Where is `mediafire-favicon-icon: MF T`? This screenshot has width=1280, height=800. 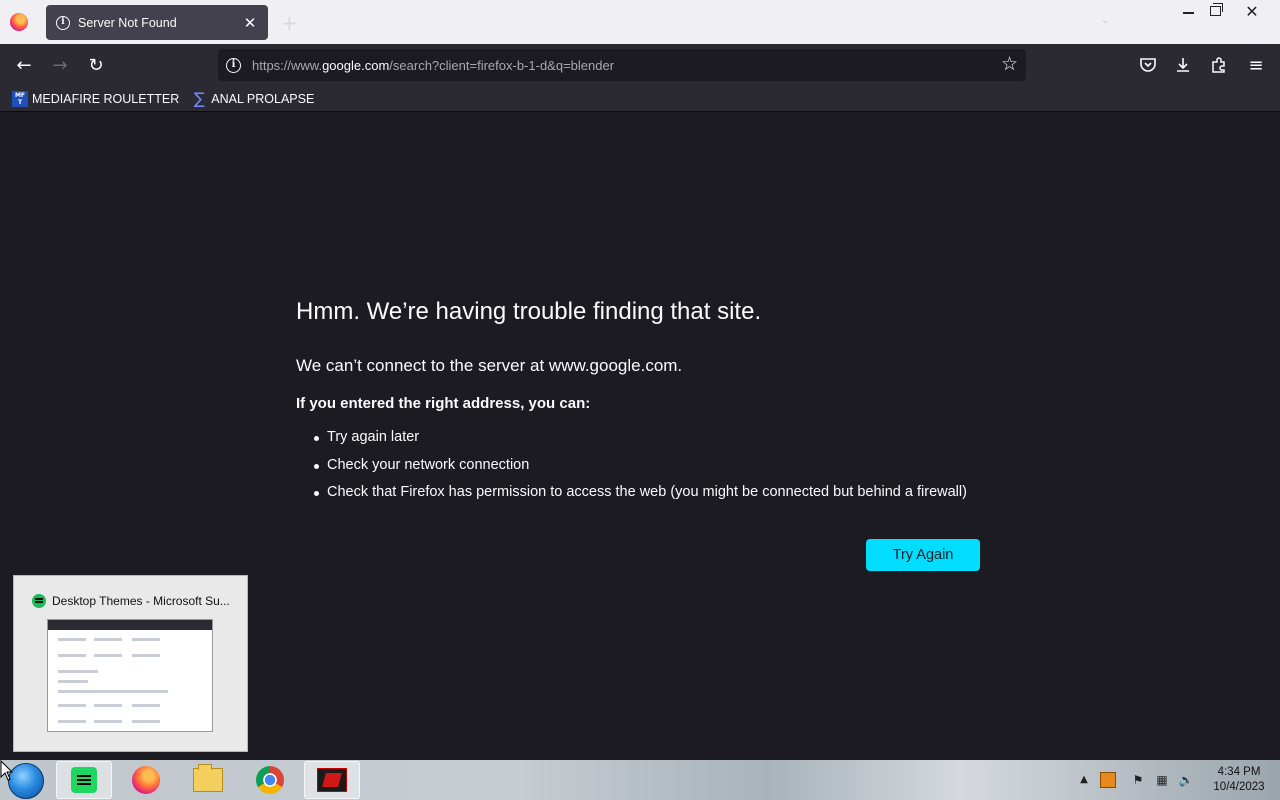 mediafire-favicon-icon: MF T is located at coordinates (20, 98).